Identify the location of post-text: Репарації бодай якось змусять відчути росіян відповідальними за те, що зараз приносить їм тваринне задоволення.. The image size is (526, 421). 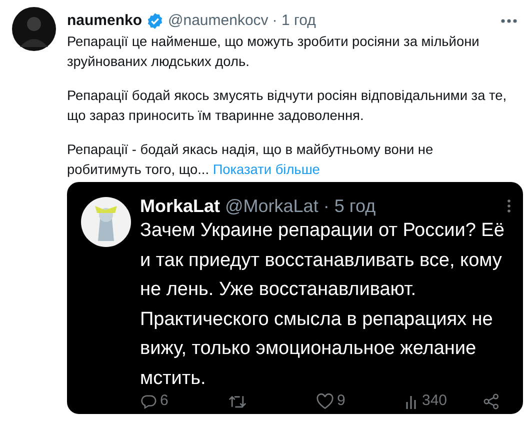
(287, 106).